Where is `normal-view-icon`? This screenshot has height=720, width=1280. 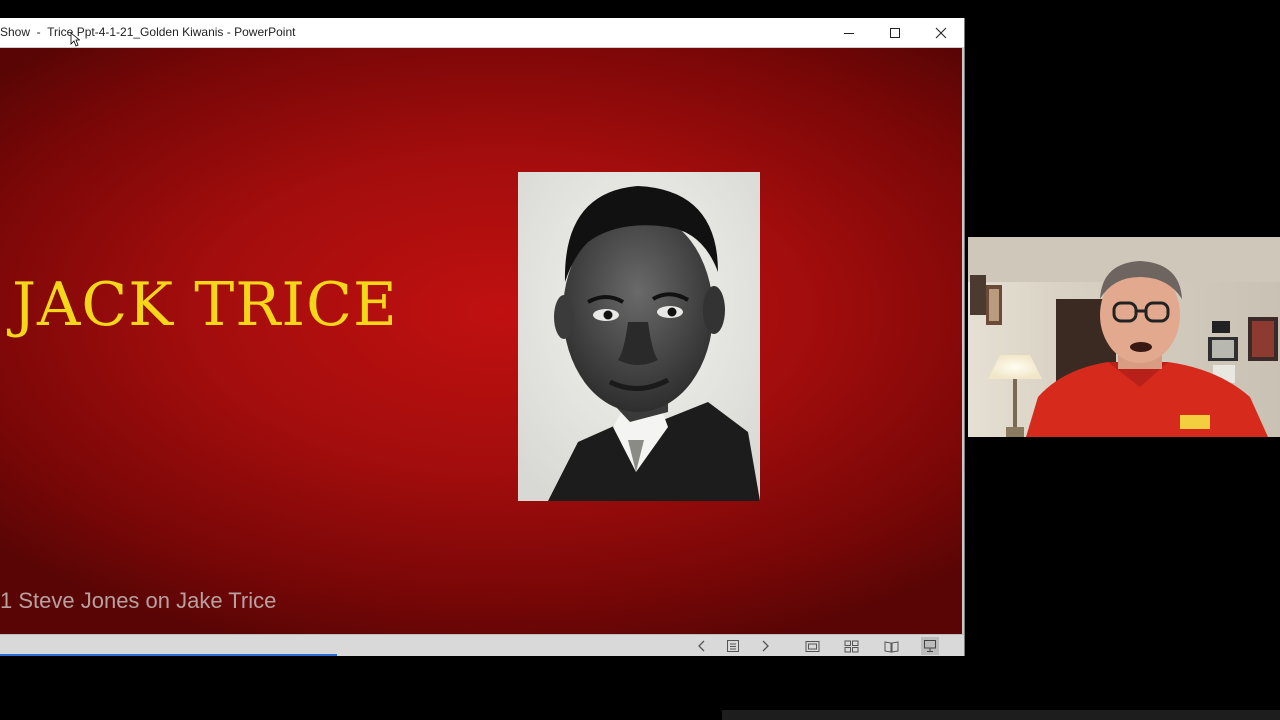 normal-view-icon is located at coordinates (812, 646).